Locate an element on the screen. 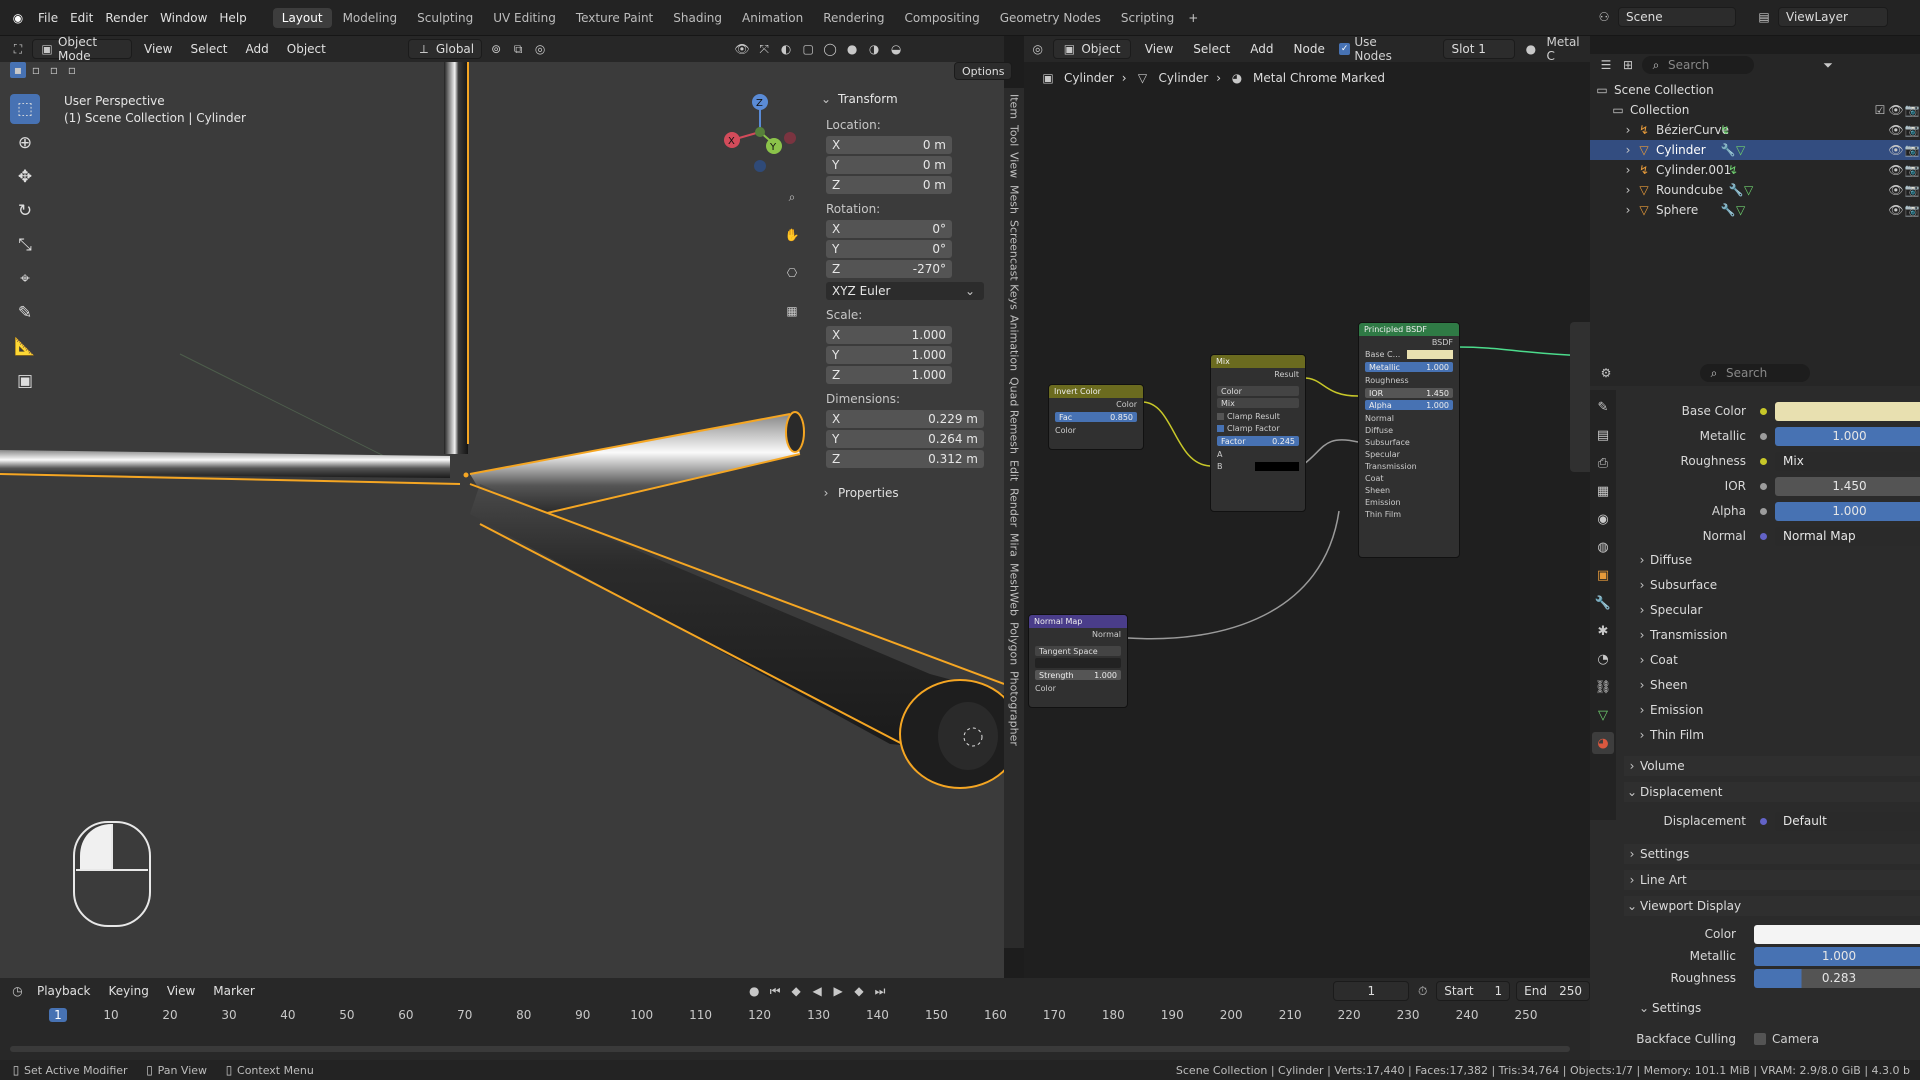 This screenshot has width=1920, height=1080. breadcrumb-object: Cylinder is located at coordinates (1089, 78).